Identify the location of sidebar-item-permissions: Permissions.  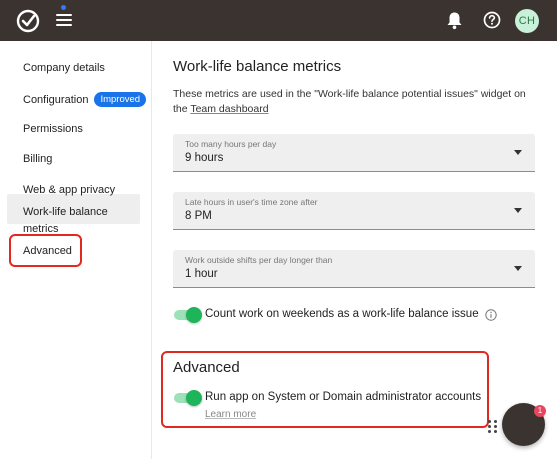
(53, 129).